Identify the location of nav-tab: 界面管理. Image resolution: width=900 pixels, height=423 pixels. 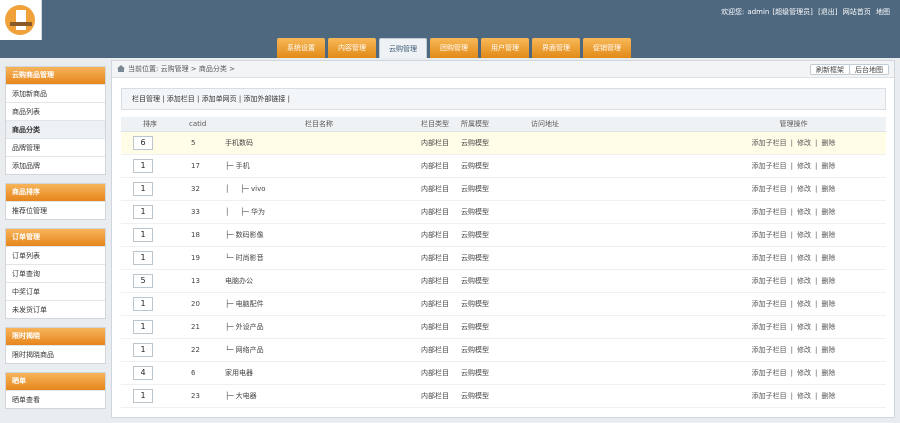
(556, 48).